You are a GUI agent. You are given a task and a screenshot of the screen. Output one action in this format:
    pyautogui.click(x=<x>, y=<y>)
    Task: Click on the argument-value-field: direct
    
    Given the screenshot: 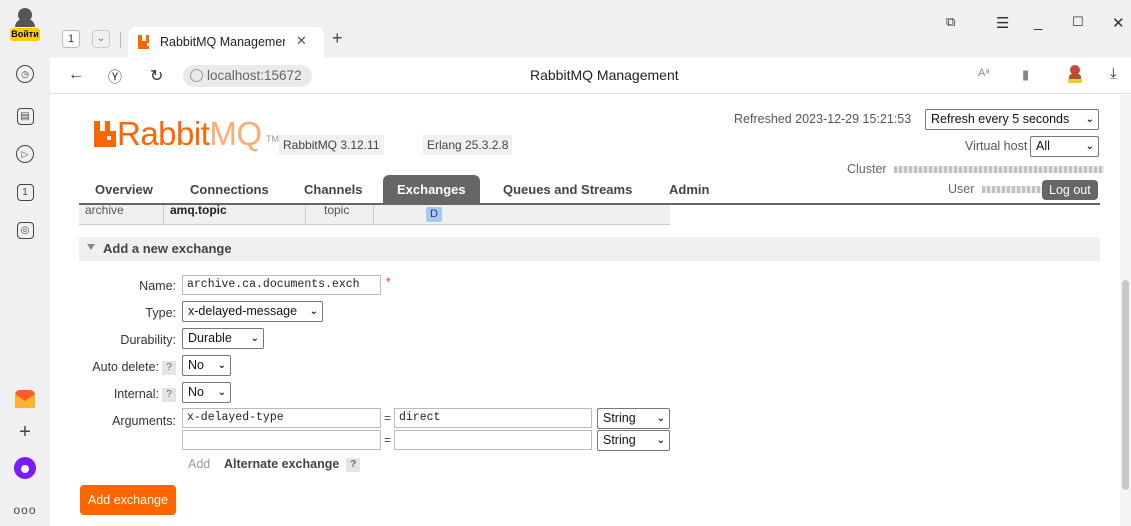 What is the action you would take?
    pyautogui.click(x=493, y=418)
    